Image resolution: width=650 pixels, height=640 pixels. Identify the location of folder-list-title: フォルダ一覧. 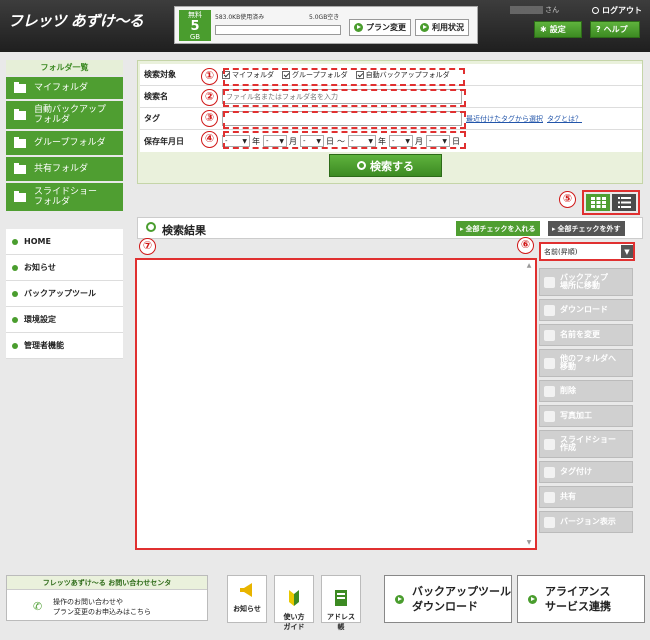
(64, 67).